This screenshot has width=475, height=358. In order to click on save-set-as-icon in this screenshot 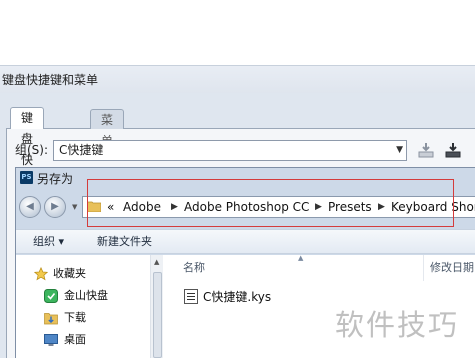, I will do `click(453, 150)`.